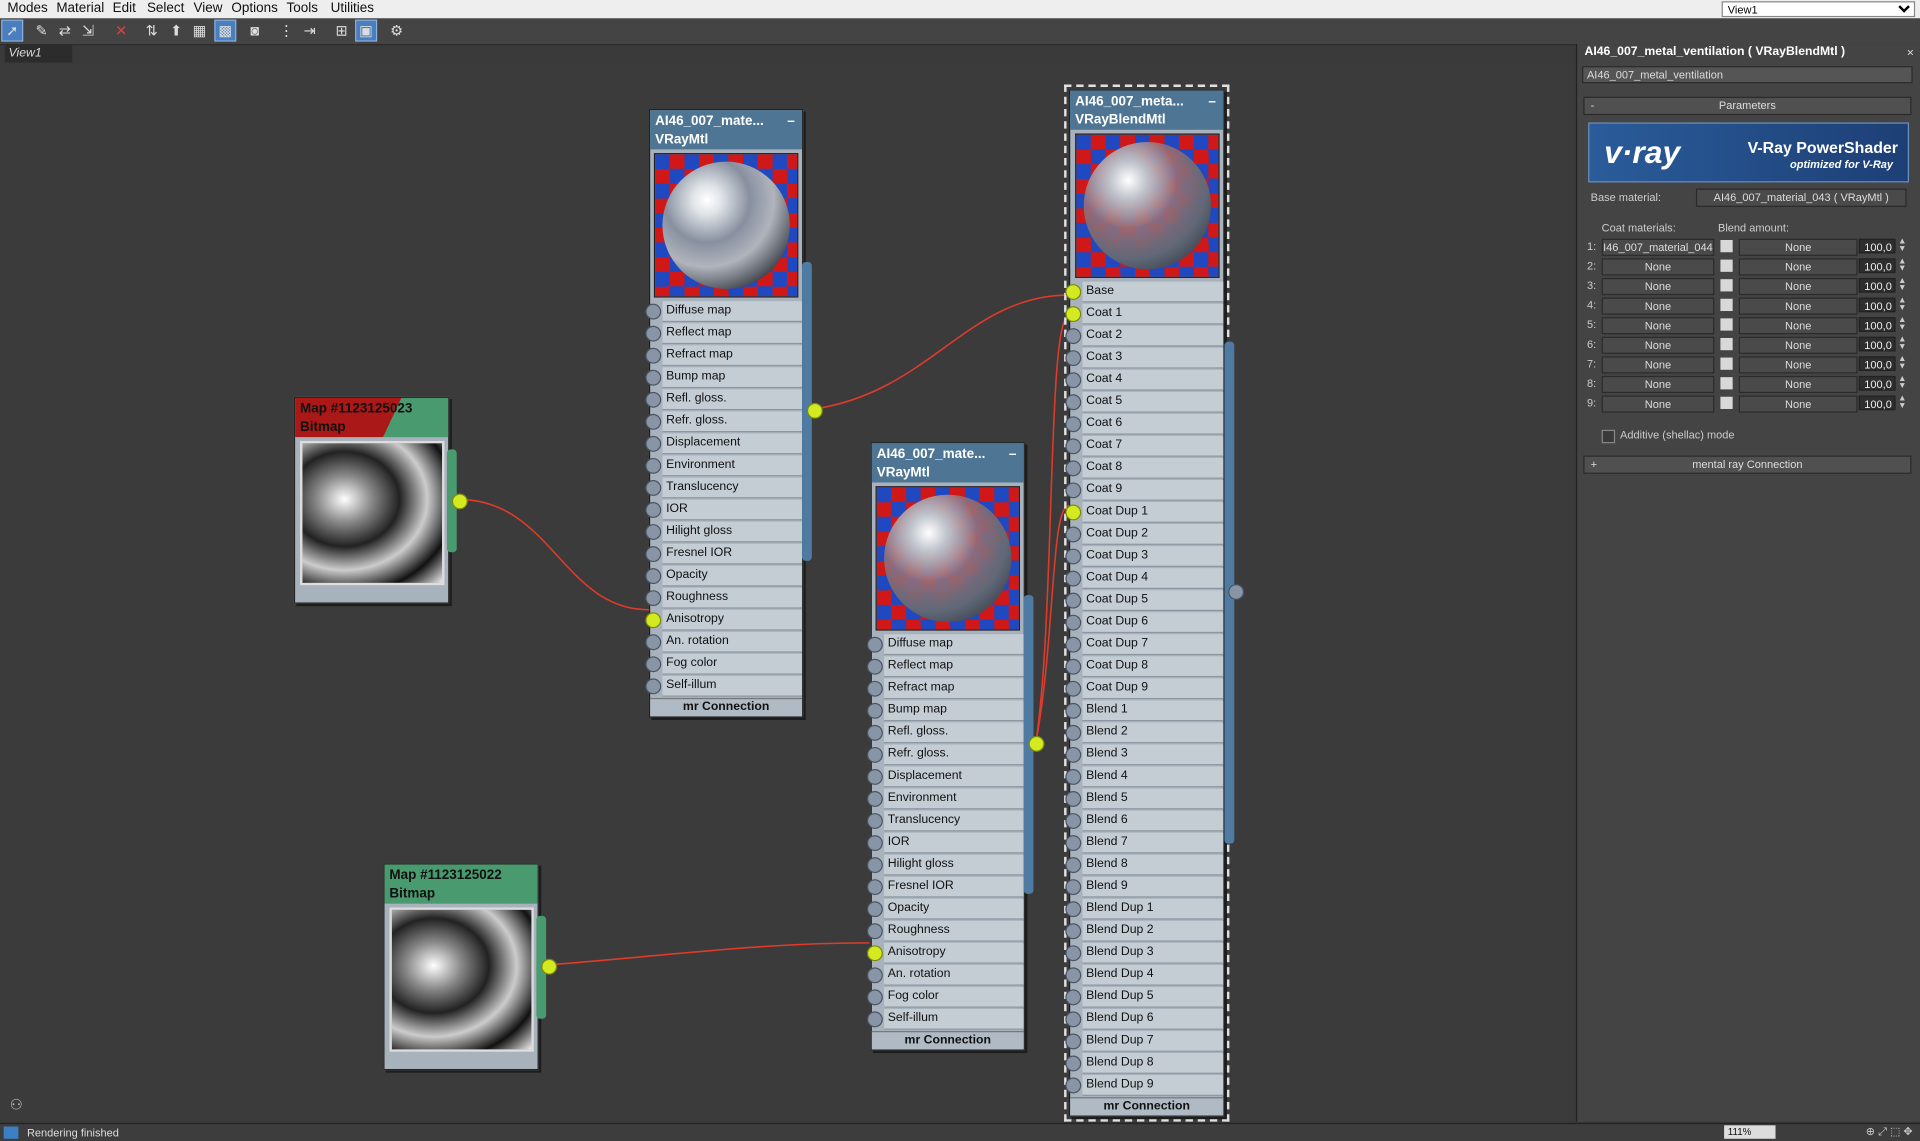  Describe the element at coordinates (1144, 578) in the screenshot. I see `input-slot: Coat Dup 4` at that location.